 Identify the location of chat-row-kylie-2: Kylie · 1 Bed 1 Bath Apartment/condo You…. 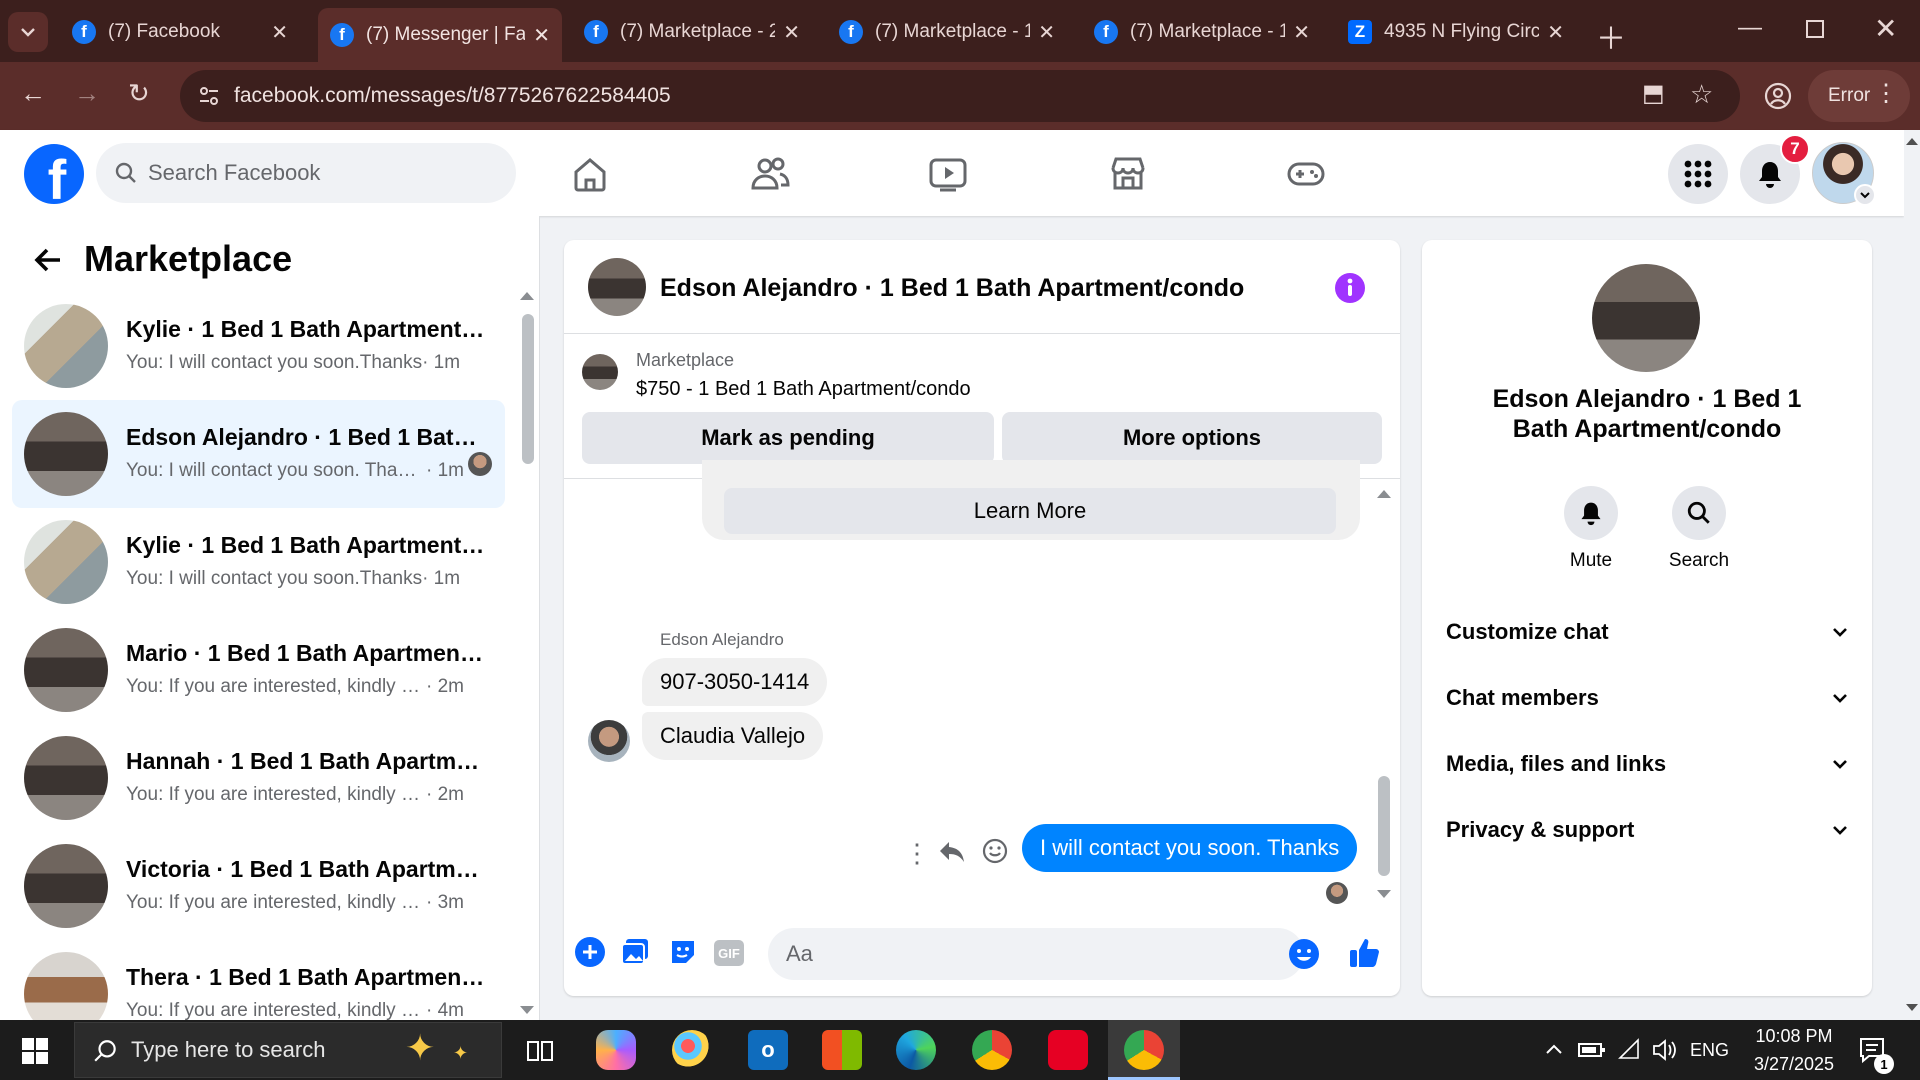
(258, 562).